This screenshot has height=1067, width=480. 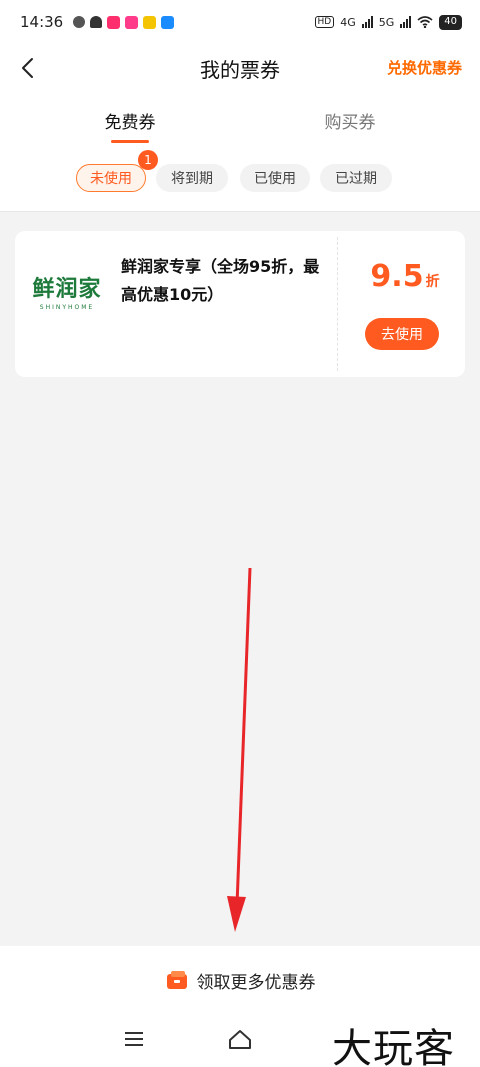 What do you see at coordinates (176, 980) in the screenshot?
I see `coupon-ticket-icon` at bounding box center [176, 980].